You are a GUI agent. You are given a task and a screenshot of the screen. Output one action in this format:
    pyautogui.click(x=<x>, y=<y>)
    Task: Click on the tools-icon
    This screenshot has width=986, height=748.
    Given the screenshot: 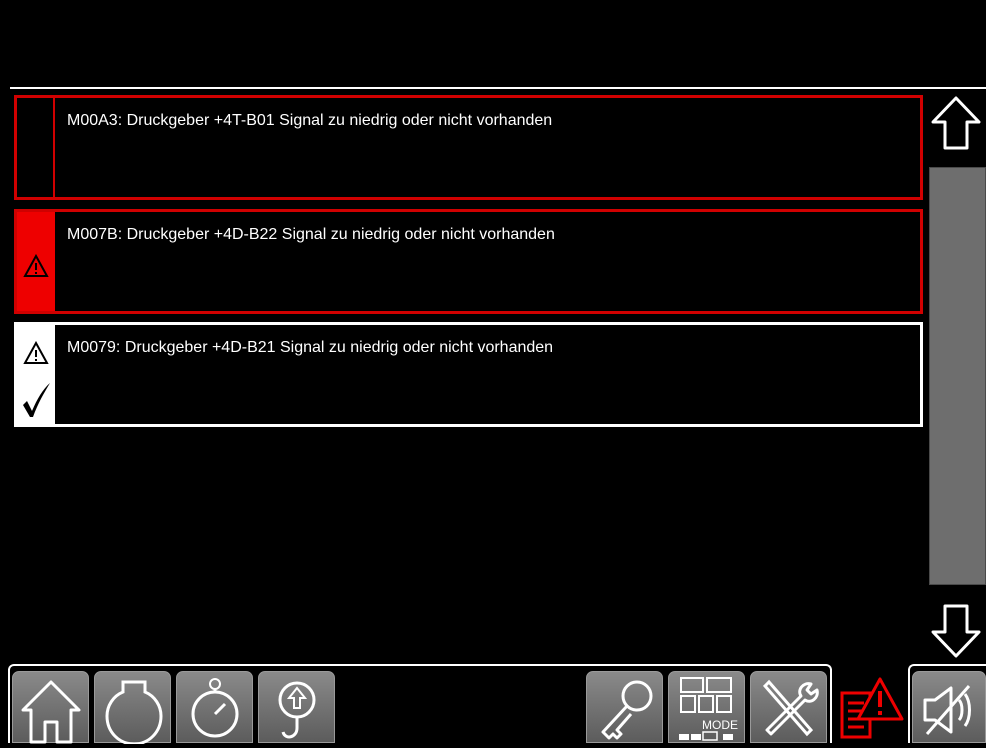 What is the action you would take?
    pyautogui.click(x=790, y=708)
    